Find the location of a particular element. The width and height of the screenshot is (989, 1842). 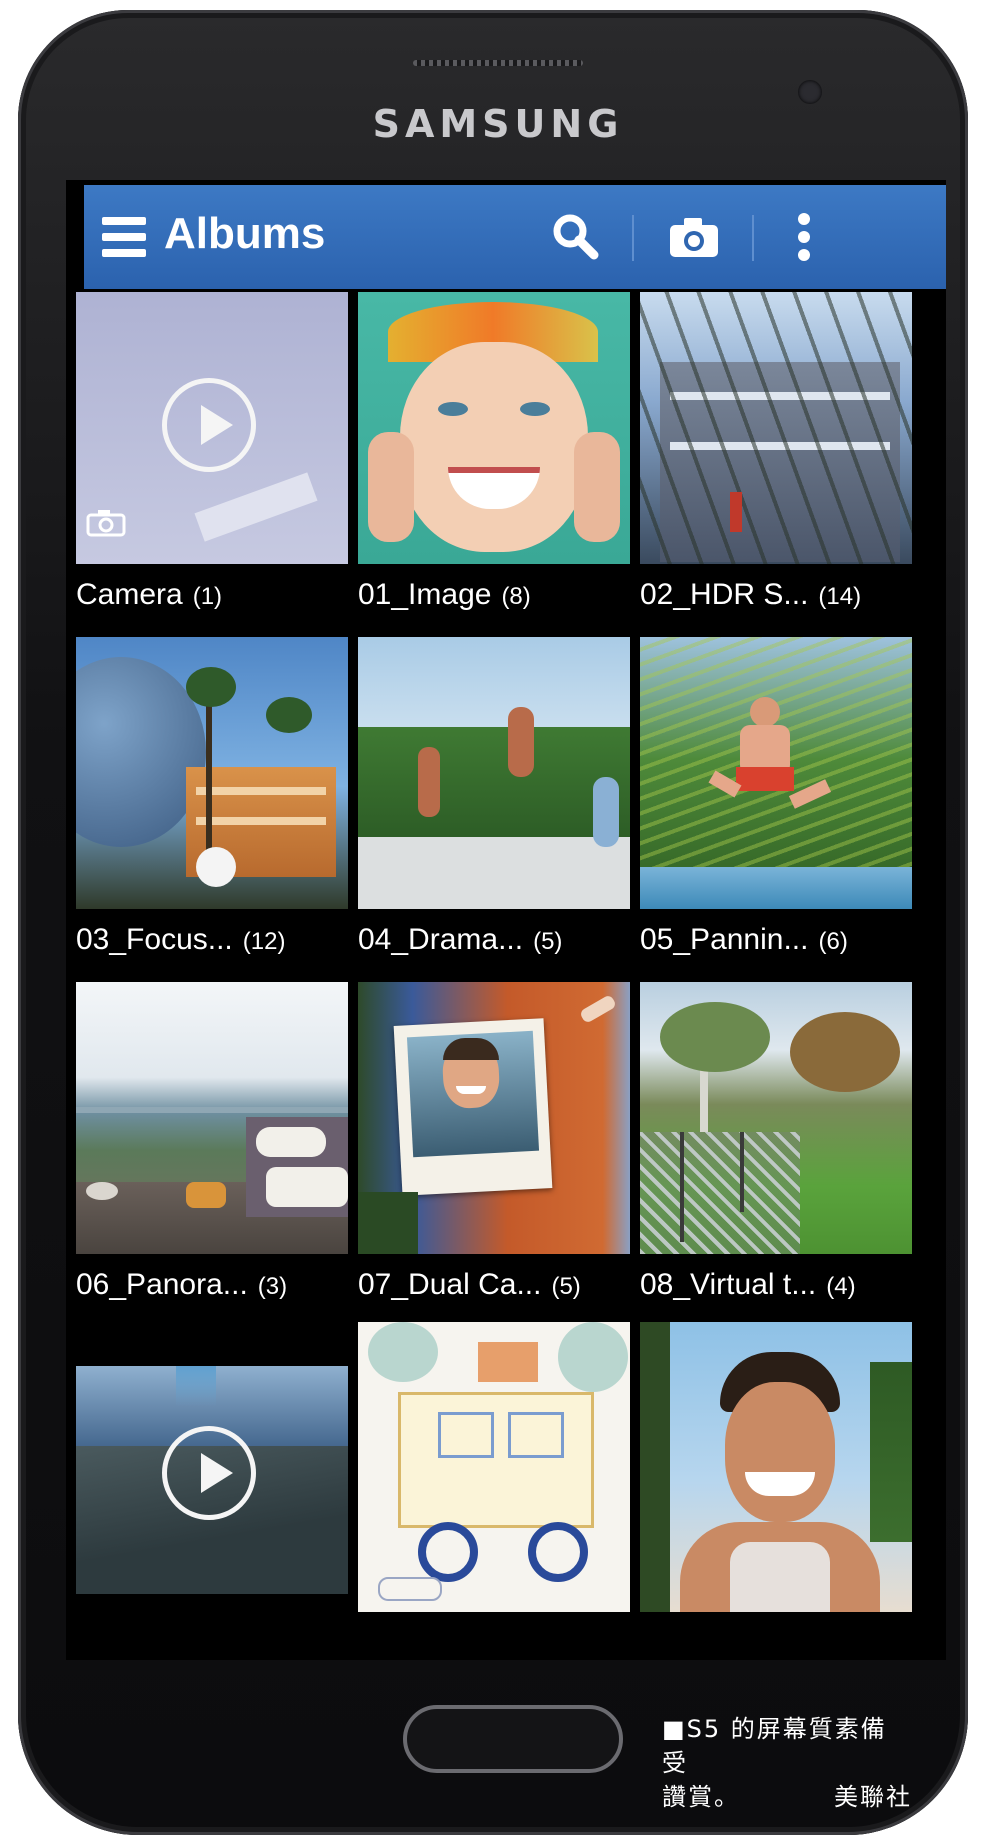

front-camera is located at coordinates (810, 92).